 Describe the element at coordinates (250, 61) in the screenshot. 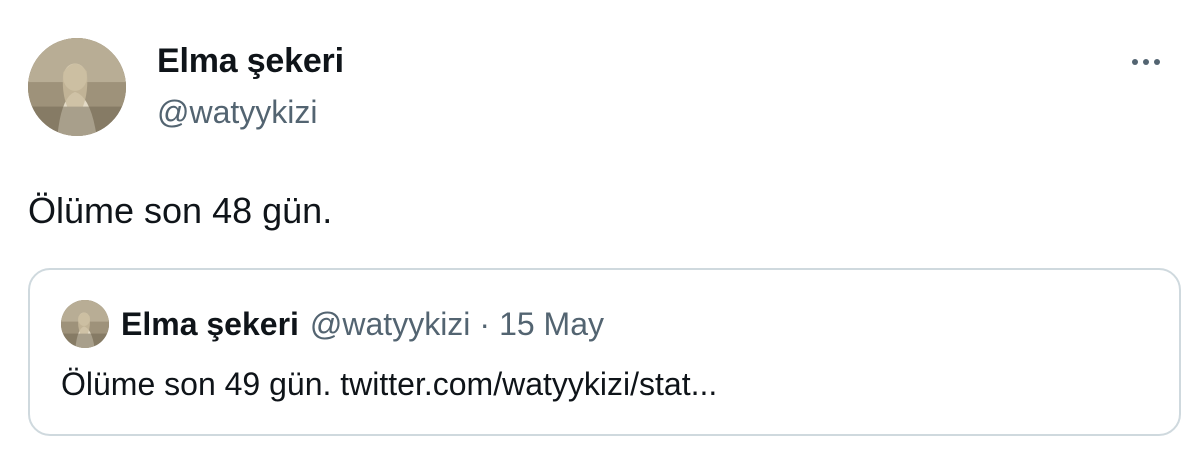

I see `author-name: Elma şekeri` at that location.